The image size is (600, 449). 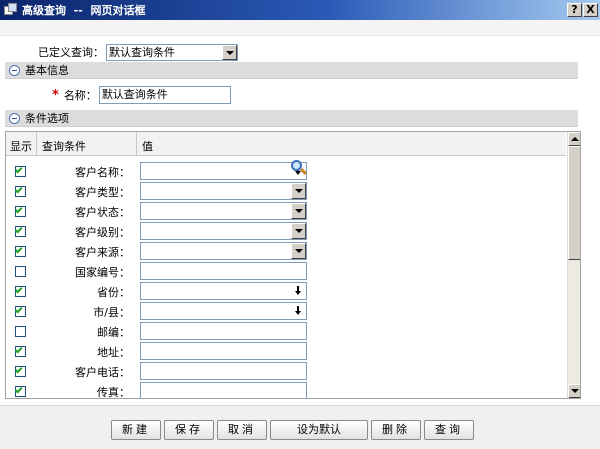 I want to click on condition-label: 市/县：, so click(x=111, y=312).